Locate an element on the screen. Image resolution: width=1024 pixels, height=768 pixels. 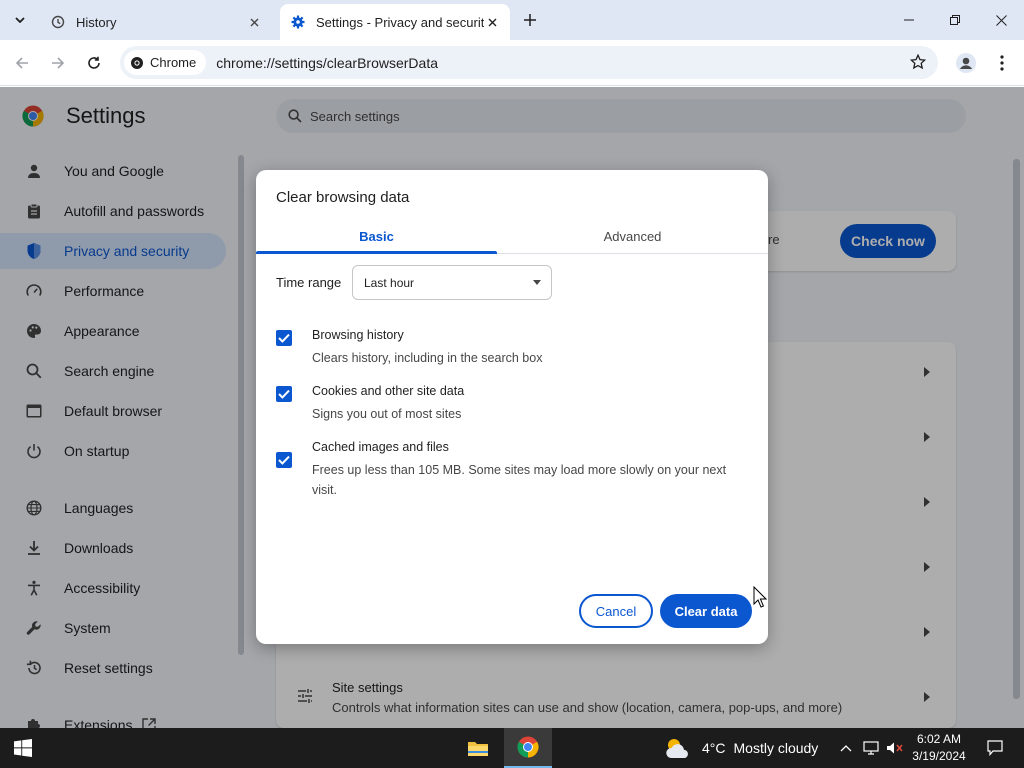
active-tab-indicator is located at coordinates (376, 252).